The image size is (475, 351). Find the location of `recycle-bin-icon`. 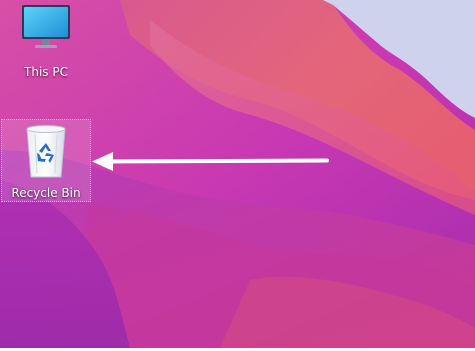

recycle-bin-icon is located at coordinates (46, 151).